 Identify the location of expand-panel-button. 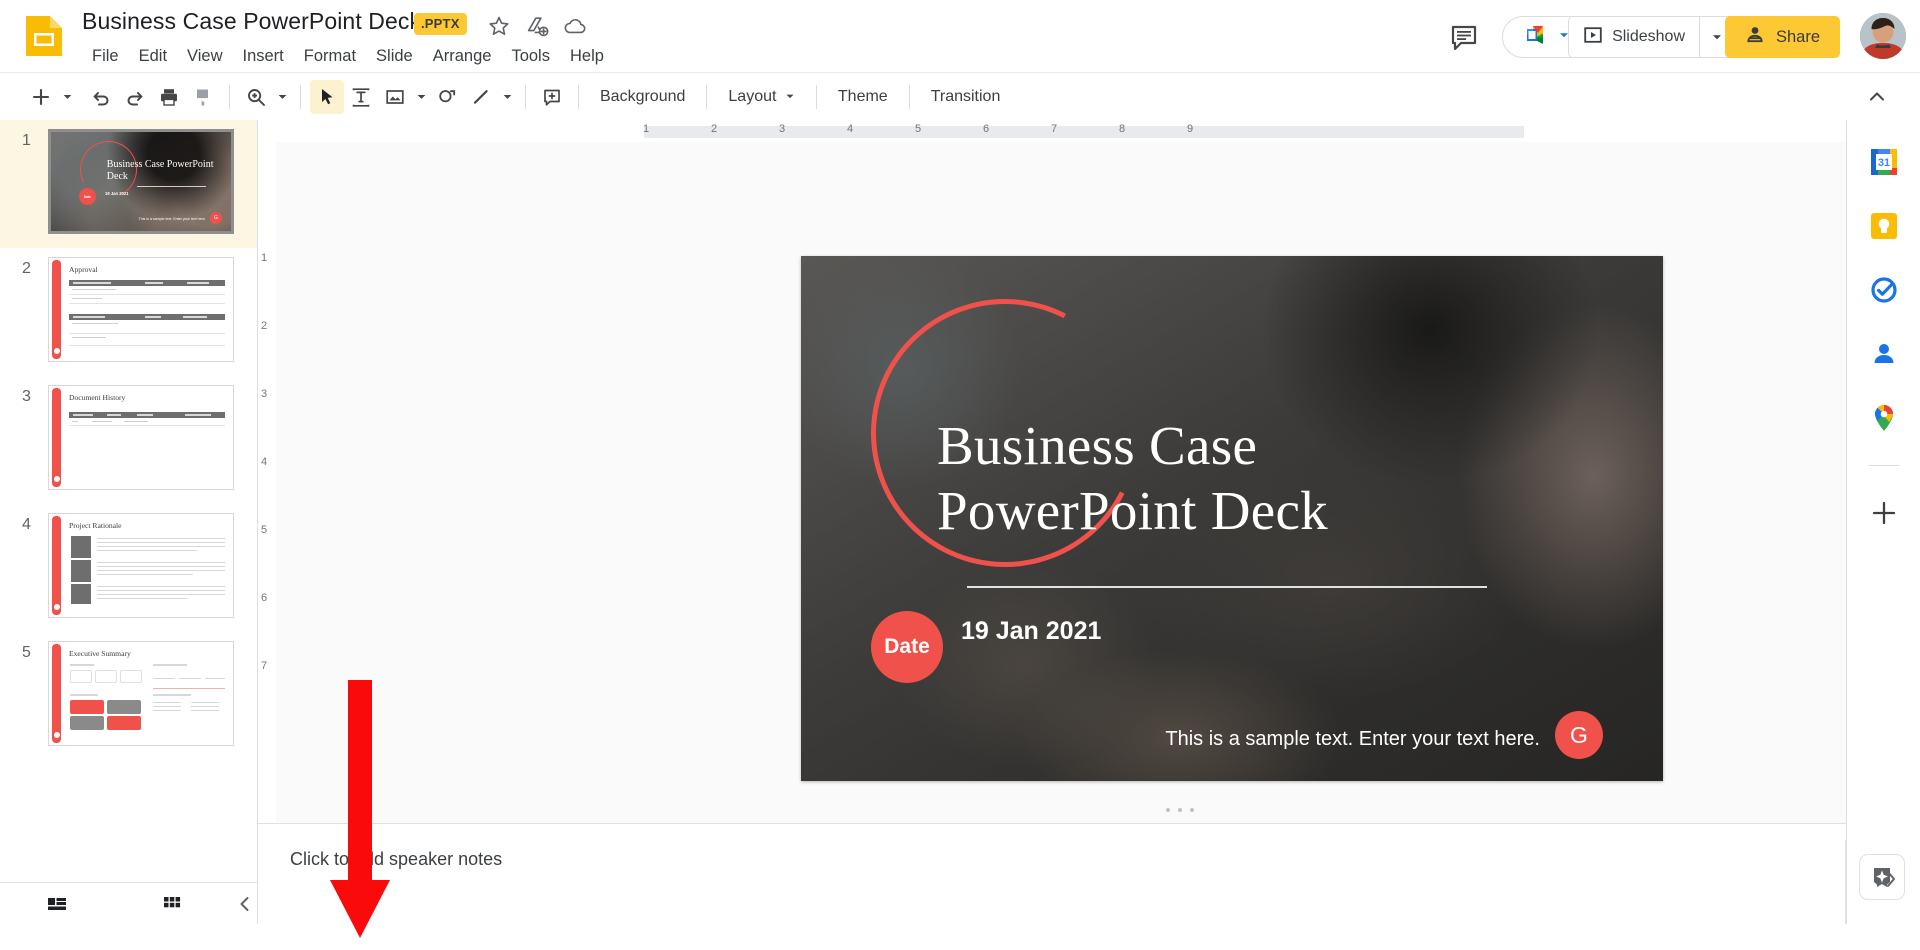
(1891, 879).